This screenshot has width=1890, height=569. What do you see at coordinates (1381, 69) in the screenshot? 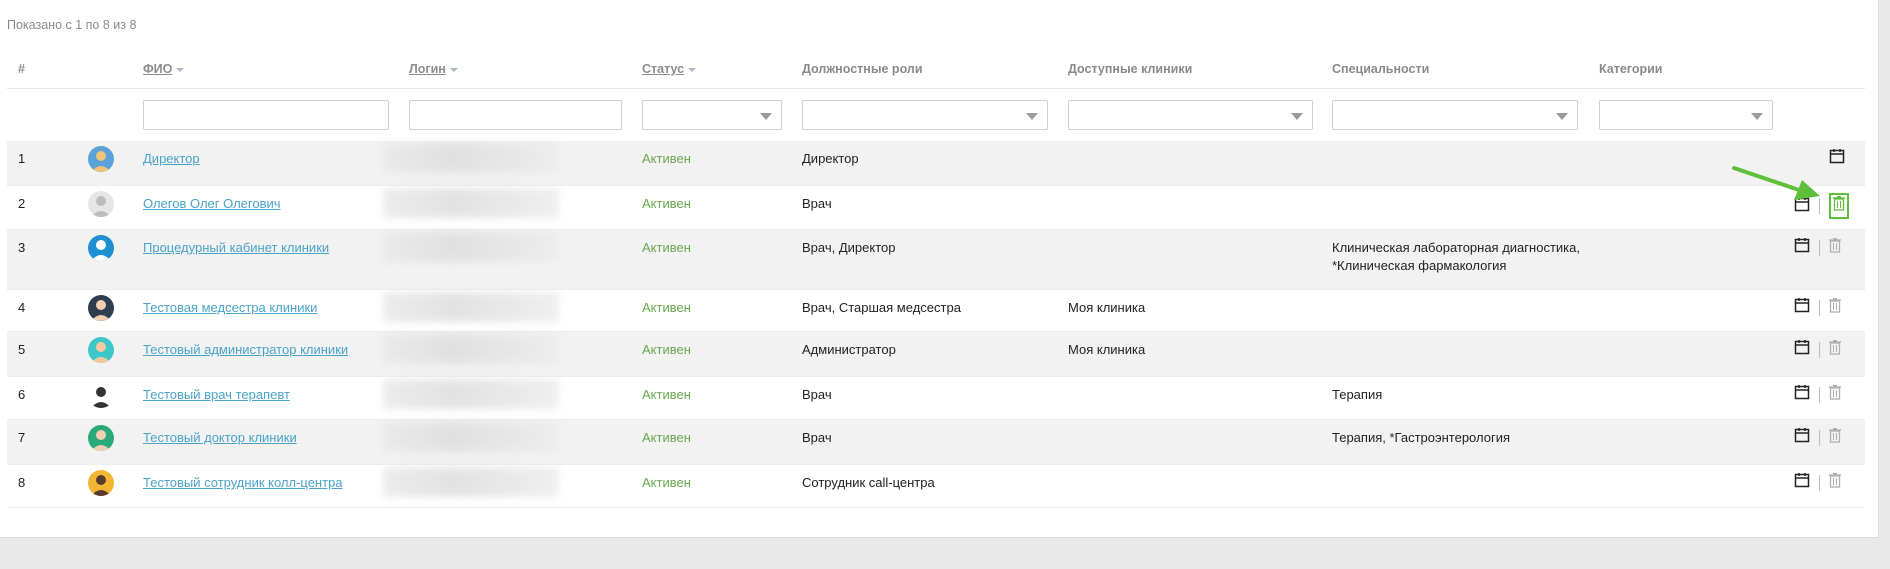
I see `header-specialties: Специальности` at bounding box center [1381, 69].